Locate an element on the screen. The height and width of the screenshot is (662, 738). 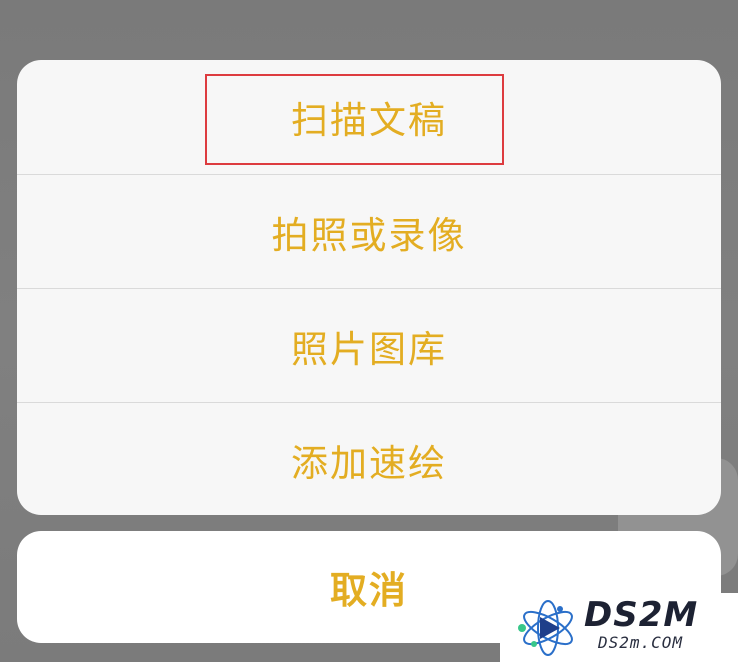
cancel-label: 取消 is located at coordinates (369, 590).